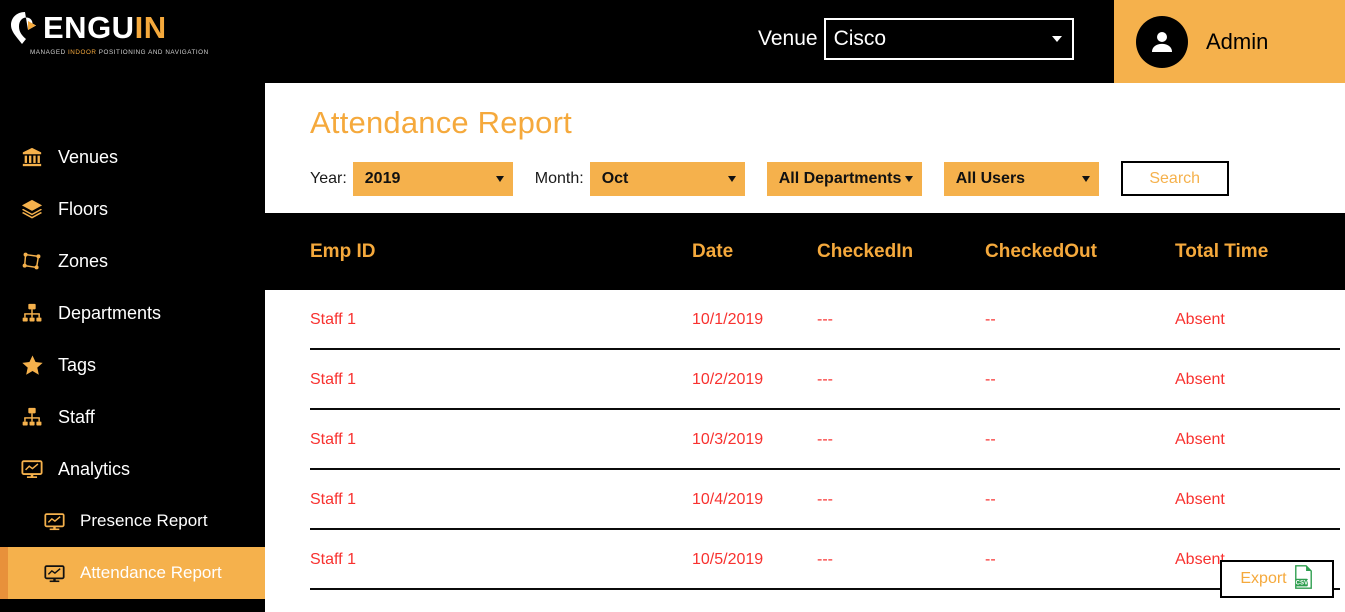  What do you see at coordinates (32, 365) in the screenshot?
I see `star-icon` at bounding box center [32, 365].